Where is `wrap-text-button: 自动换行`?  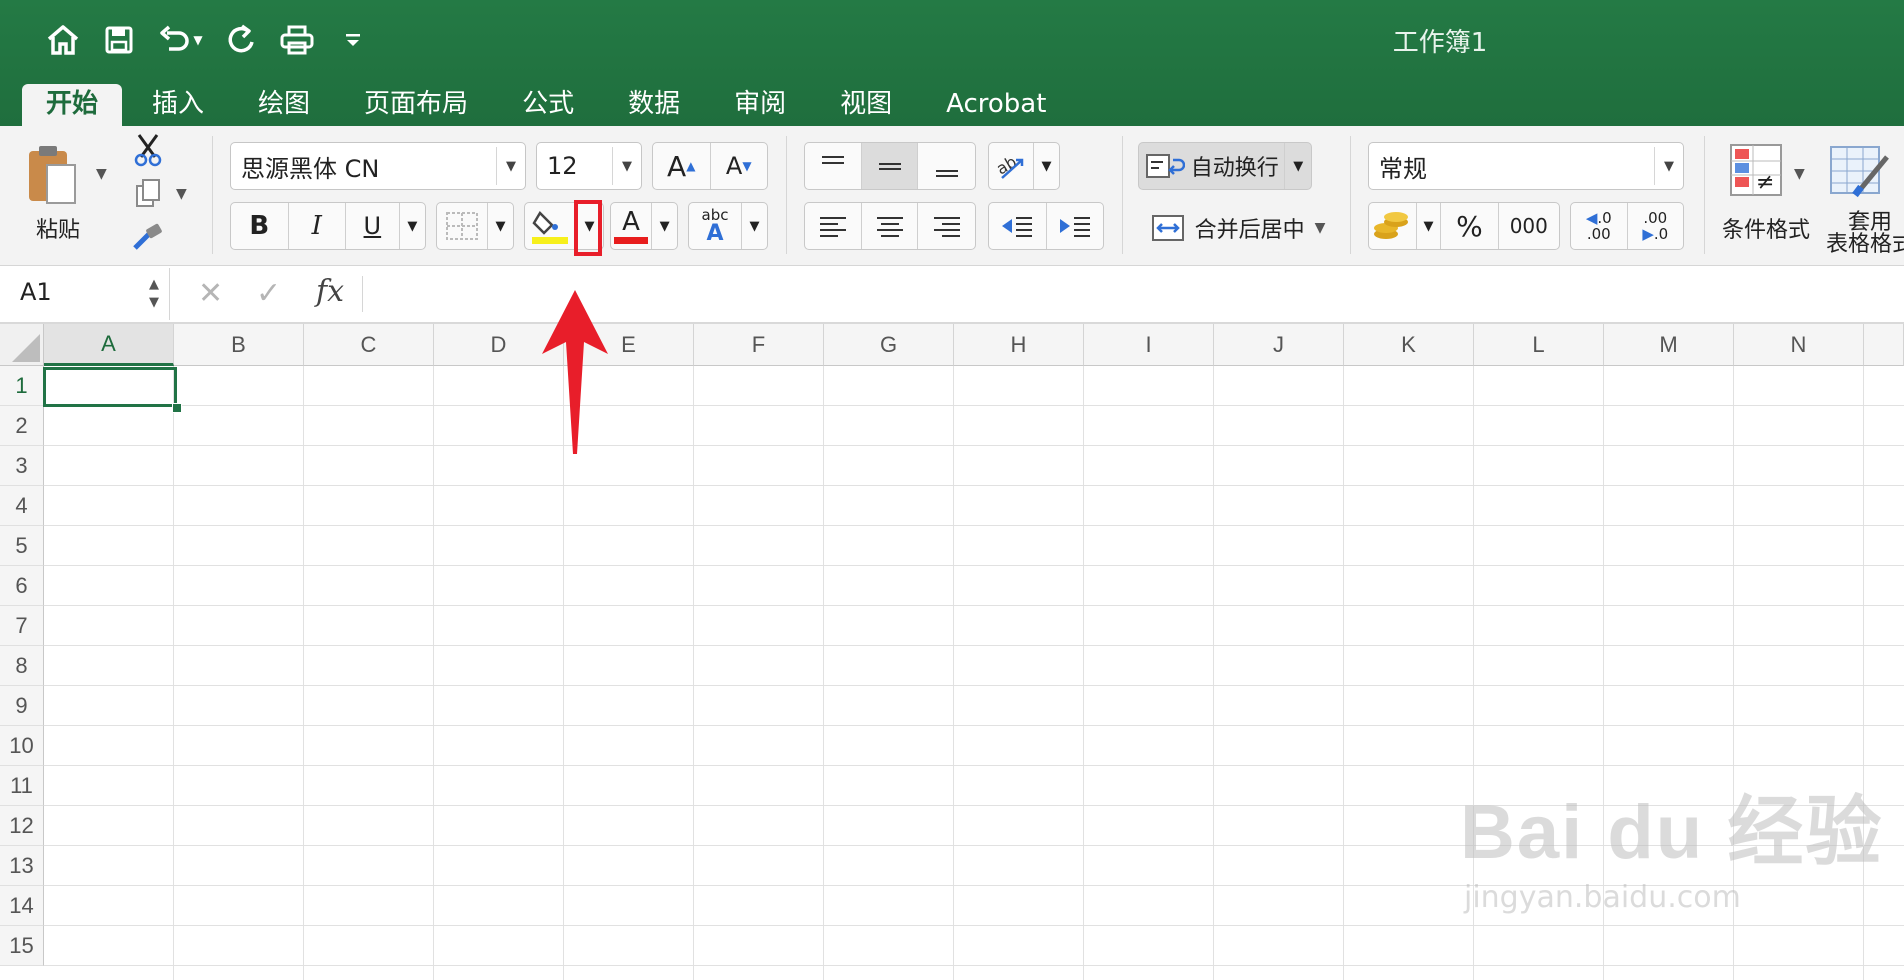
wrap-text-button: 自动换行 is located at coordinates (1212, 166).